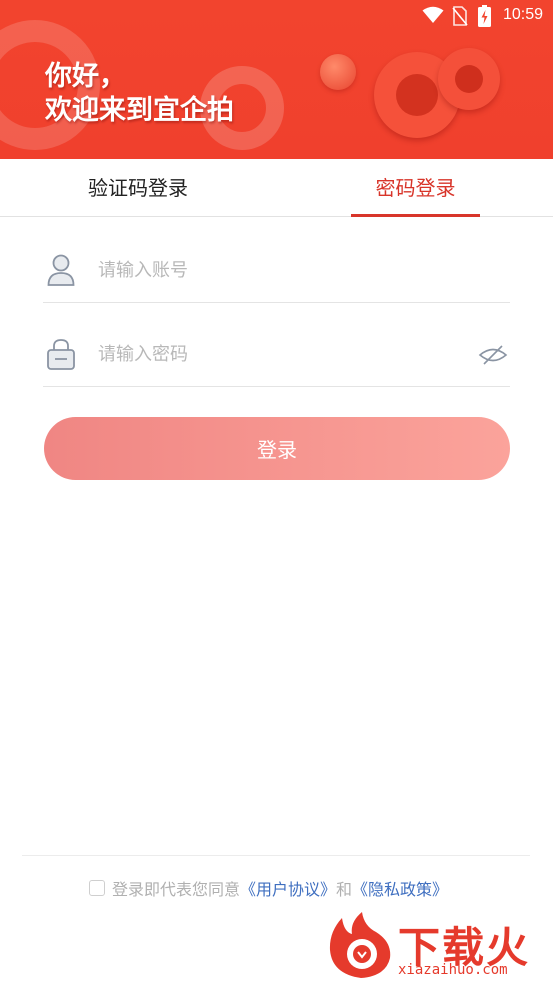 This screenshot has width=553, height=983. Describe the element at coordinates (522, 14) in the screenshot. I see `status-time: 10:59` at that location.